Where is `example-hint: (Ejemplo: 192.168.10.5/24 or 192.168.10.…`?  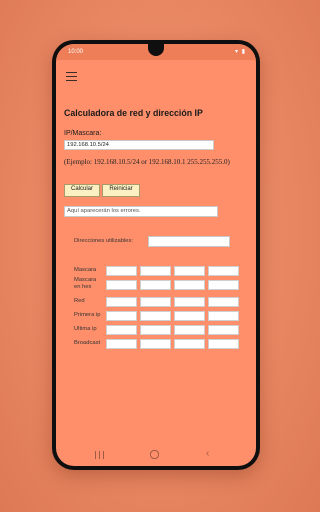 example-hint: (Ejemplo: 192.168.10.5/24 or 192.168.10.… is located at coordinates (147, 162).